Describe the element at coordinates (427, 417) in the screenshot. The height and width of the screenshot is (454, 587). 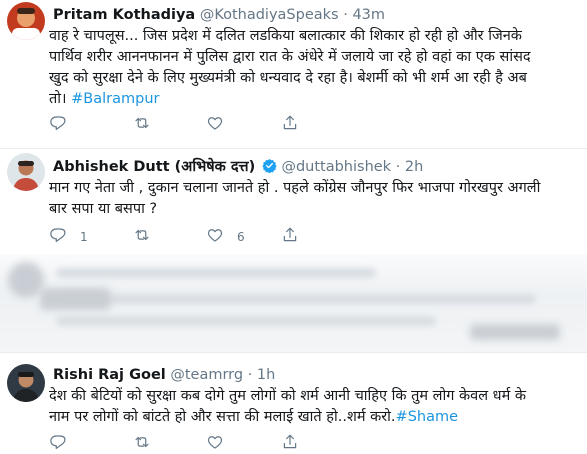
I see `hashtag-link: #Shame` at that location.